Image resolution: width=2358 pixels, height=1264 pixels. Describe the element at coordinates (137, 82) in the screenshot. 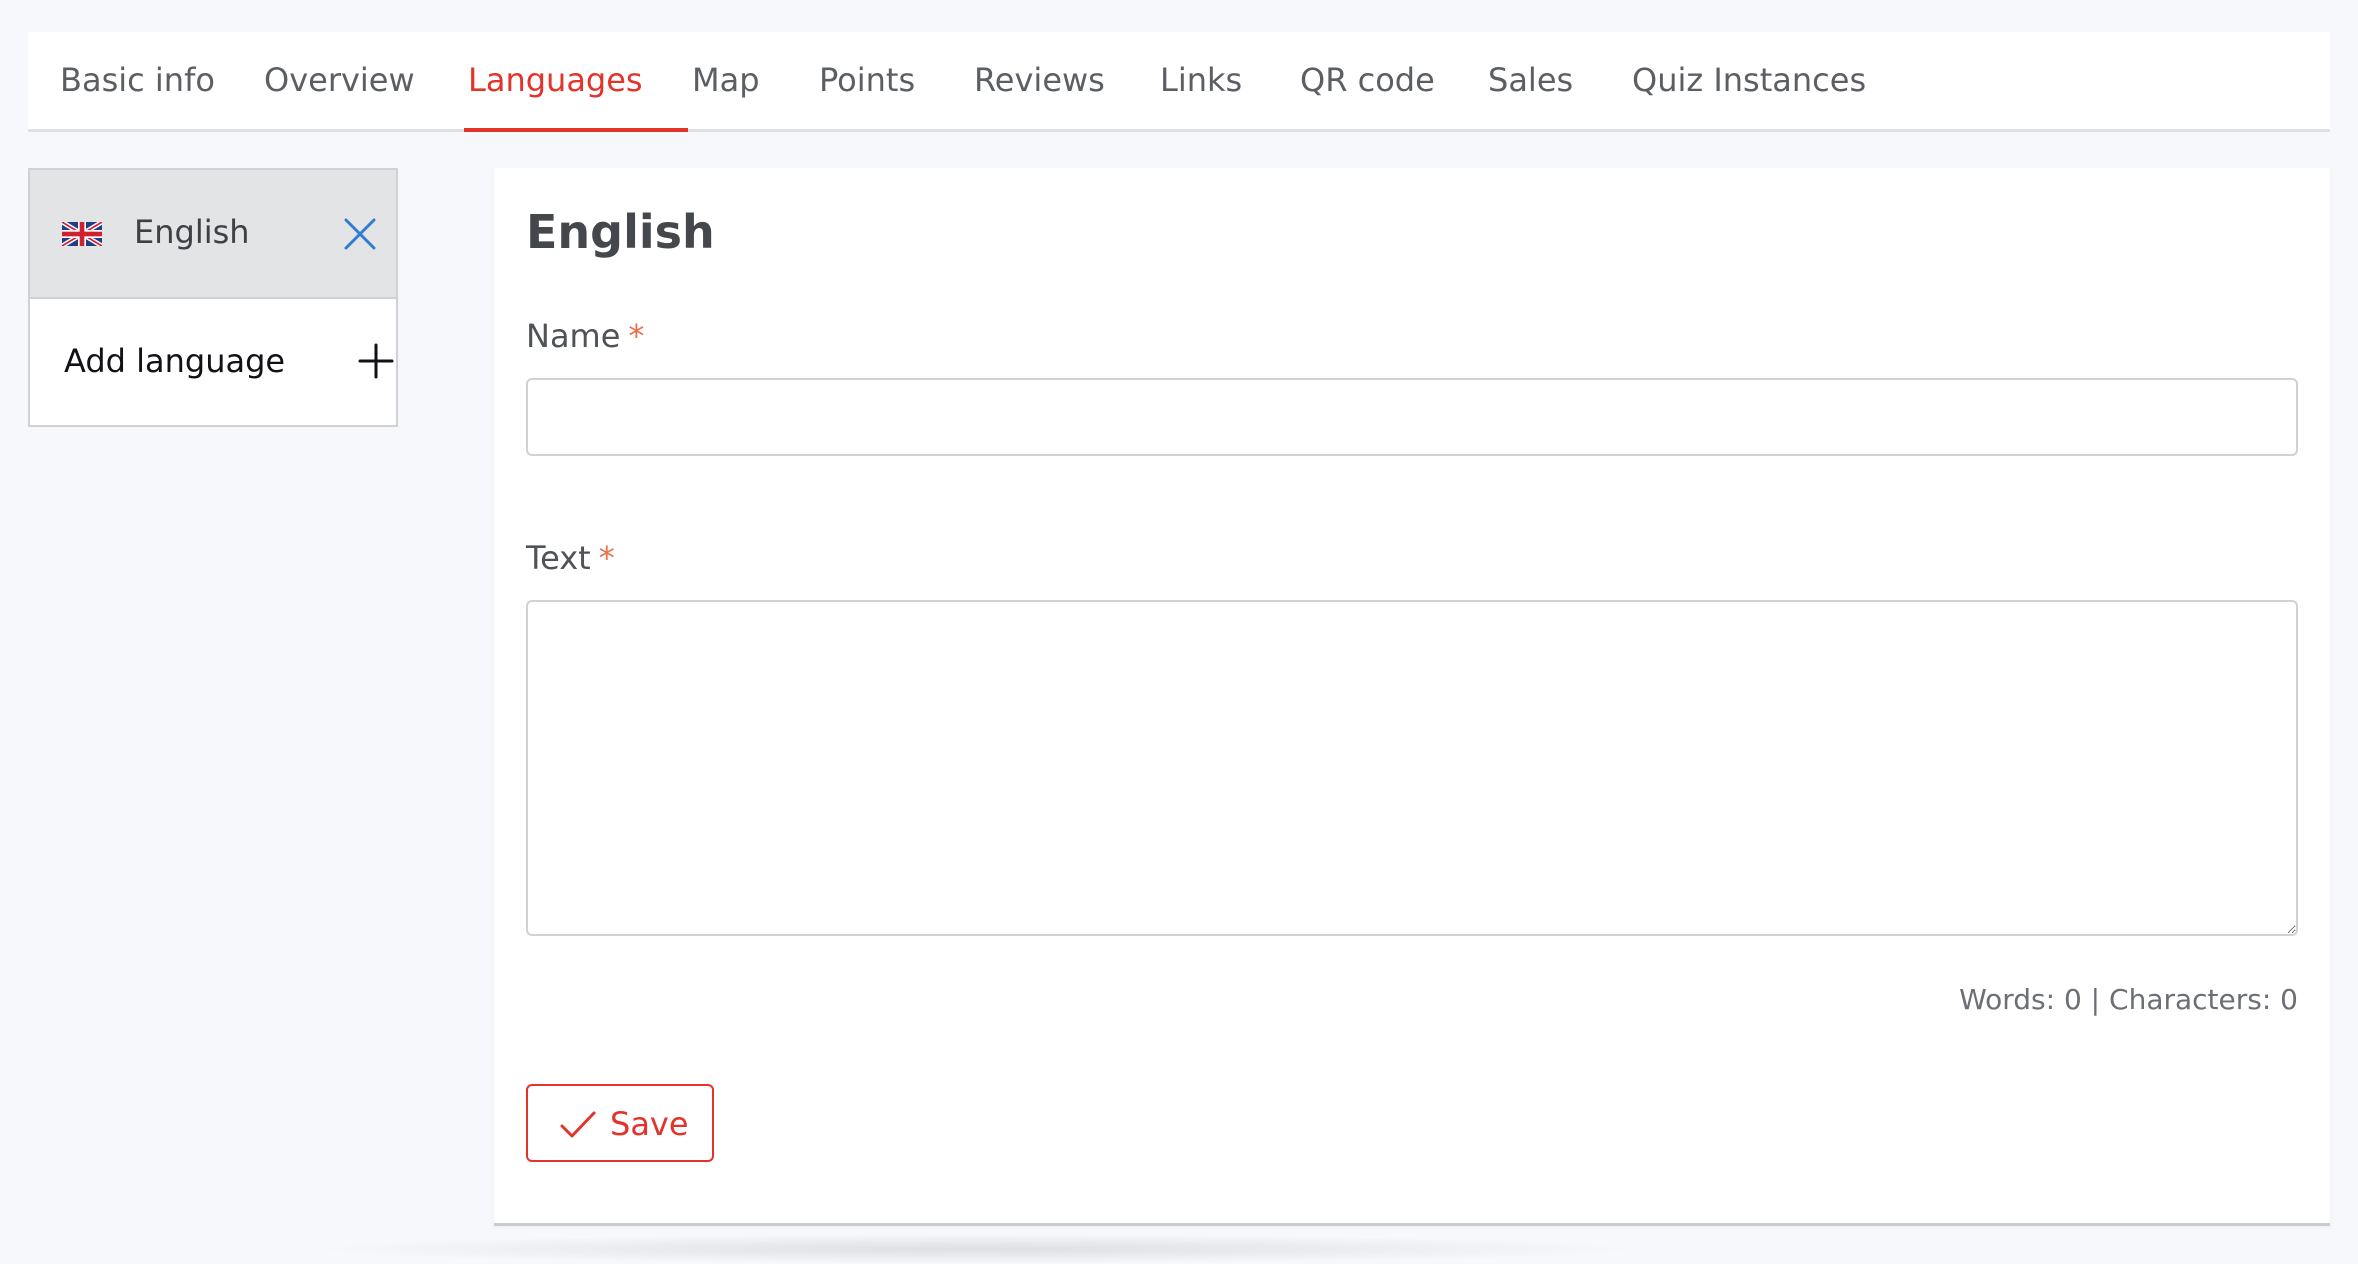

I see `tab-basic-info: Basic info` at that location.